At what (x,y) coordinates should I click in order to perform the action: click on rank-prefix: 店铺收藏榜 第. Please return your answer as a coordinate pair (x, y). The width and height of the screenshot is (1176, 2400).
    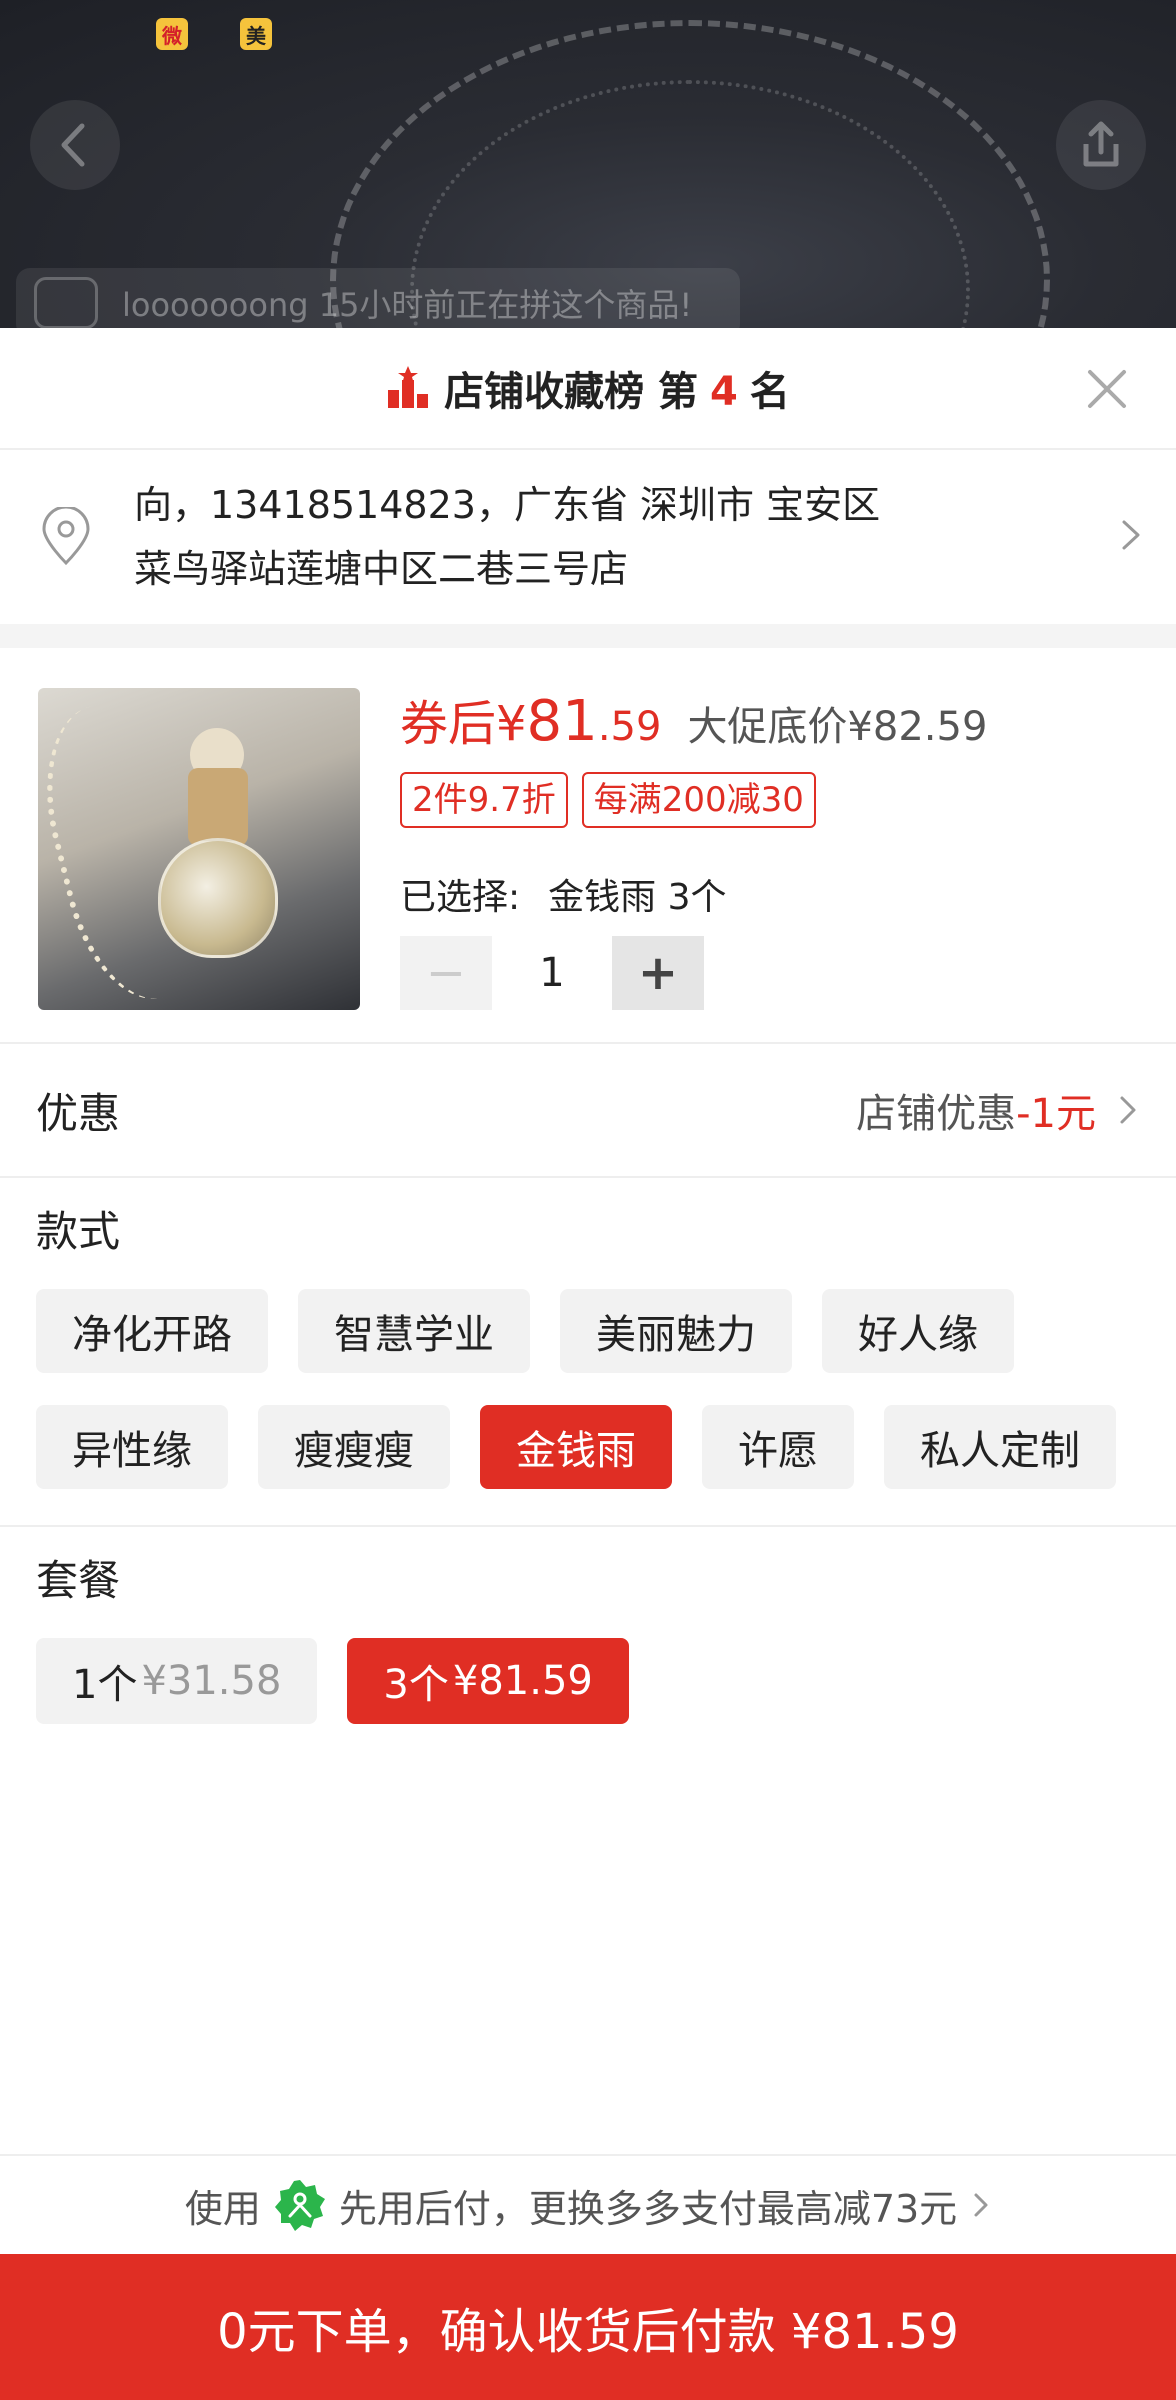
    Looking at the image, I should click on (571, 392).